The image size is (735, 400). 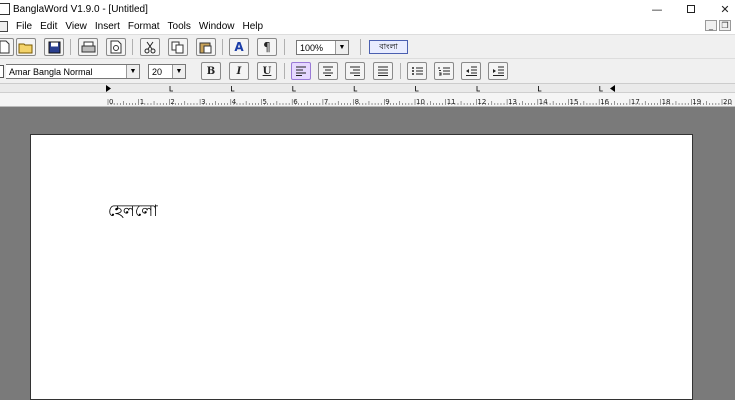 I want to click on save-button, so click(x=54, y=47).